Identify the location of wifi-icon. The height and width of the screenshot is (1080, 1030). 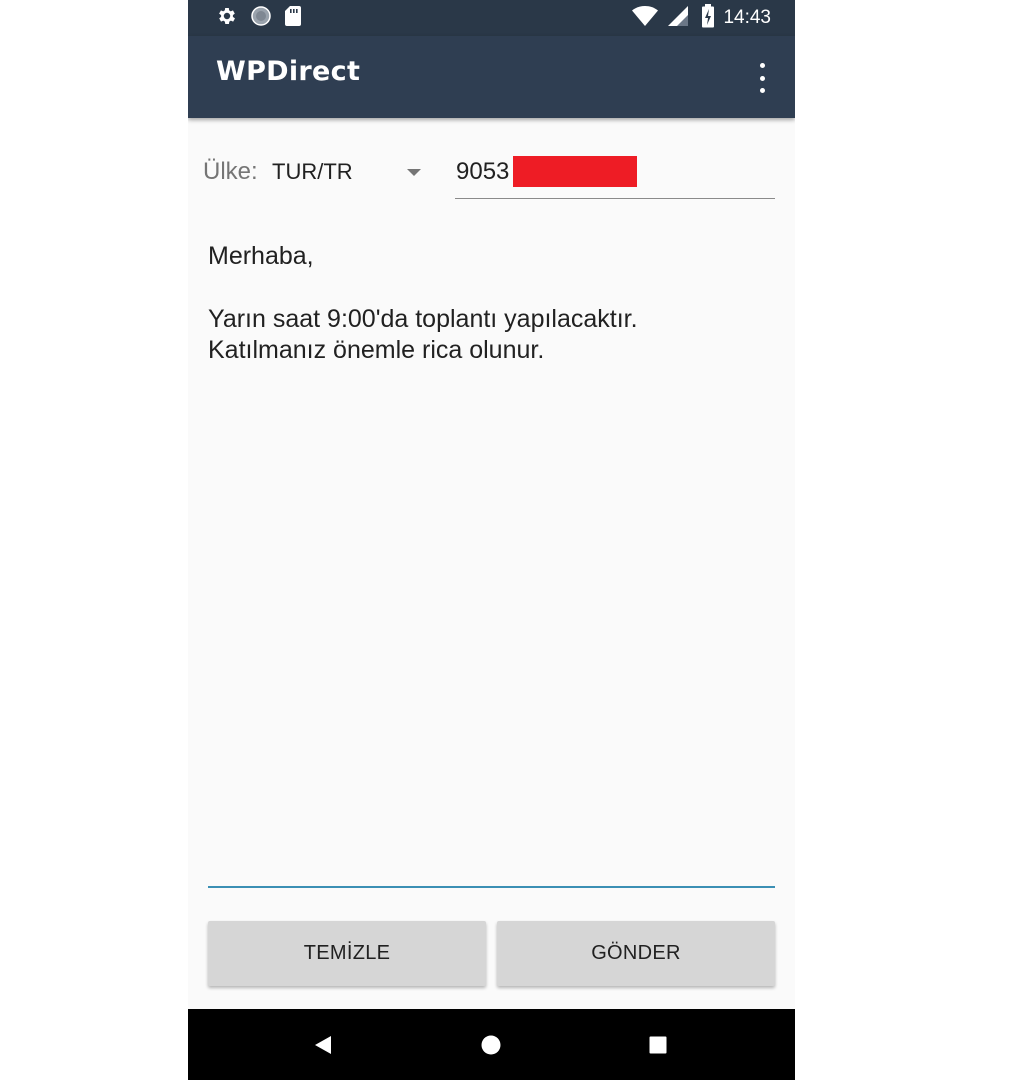
(645, 18).